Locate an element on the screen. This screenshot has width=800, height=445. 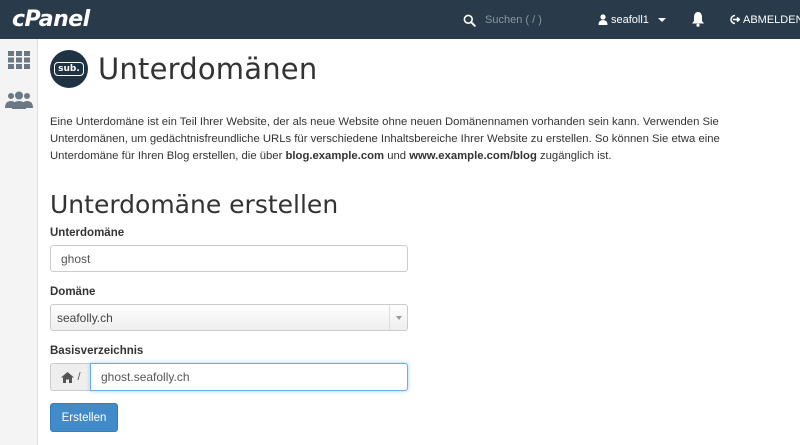
sidebar is located at coordinates (19, 242).